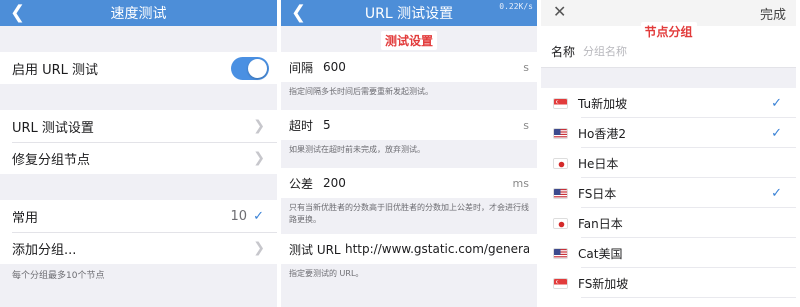 This screenshot has width=800, height=307. Describe the element at coordinates (526, 67) in the screenshot. I see `interval-unit: s` at that location.